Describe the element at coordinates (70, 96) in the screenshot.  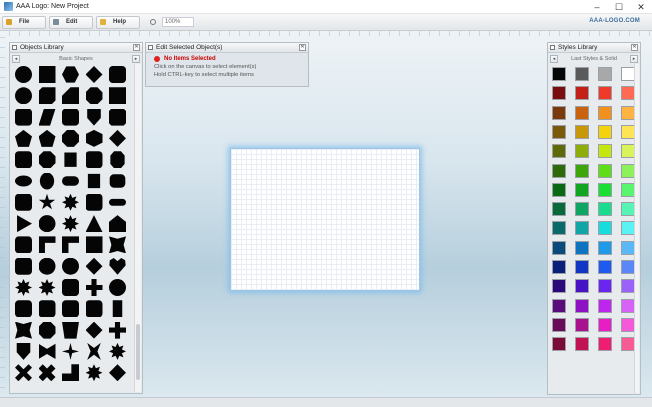
I see `shape-trapezoid-icon` at that location.